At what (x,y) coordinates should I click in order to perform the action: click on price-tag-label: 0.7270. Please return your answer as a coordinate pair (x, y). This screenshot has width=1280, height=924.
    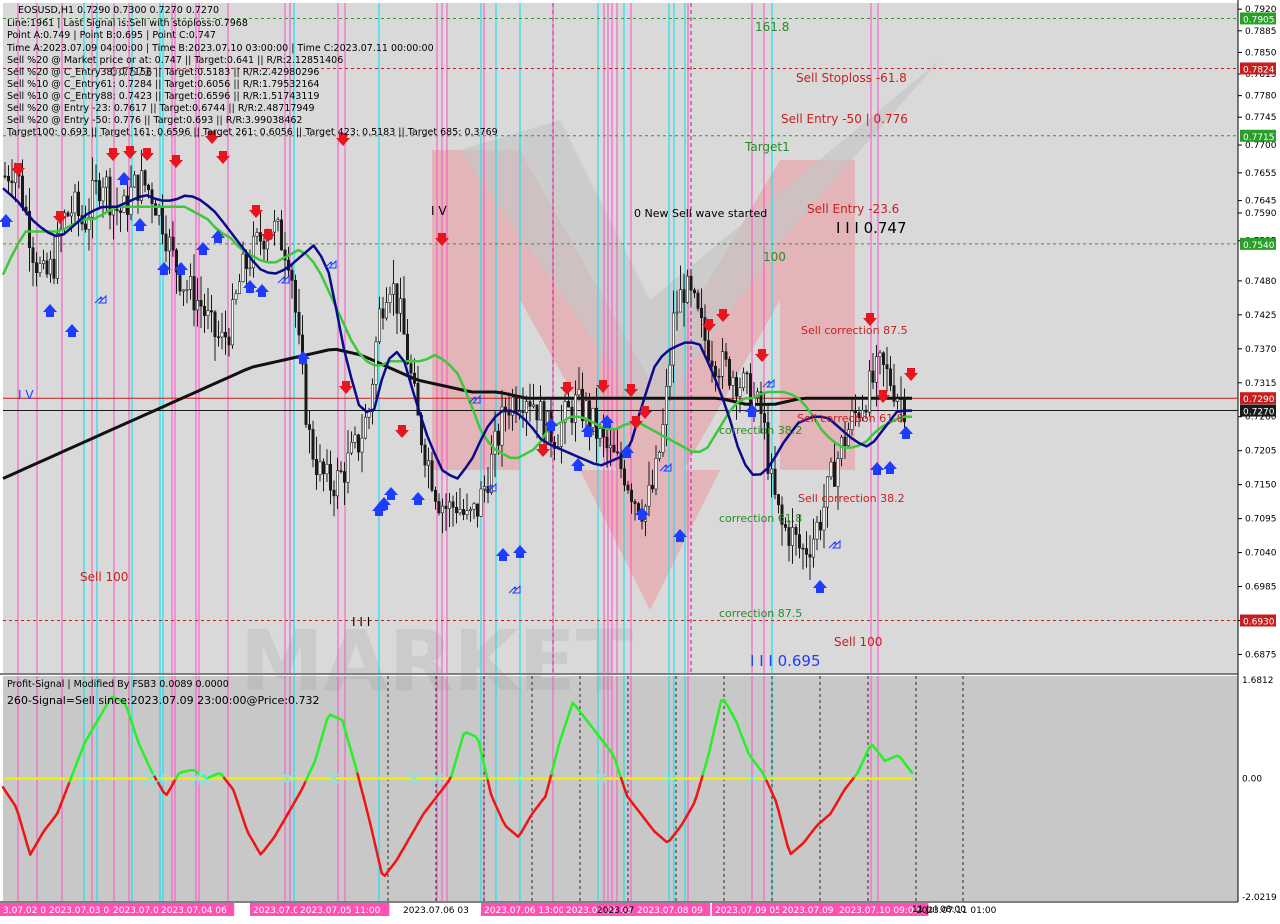
    Looking at the image, I should click on (1259, 413).